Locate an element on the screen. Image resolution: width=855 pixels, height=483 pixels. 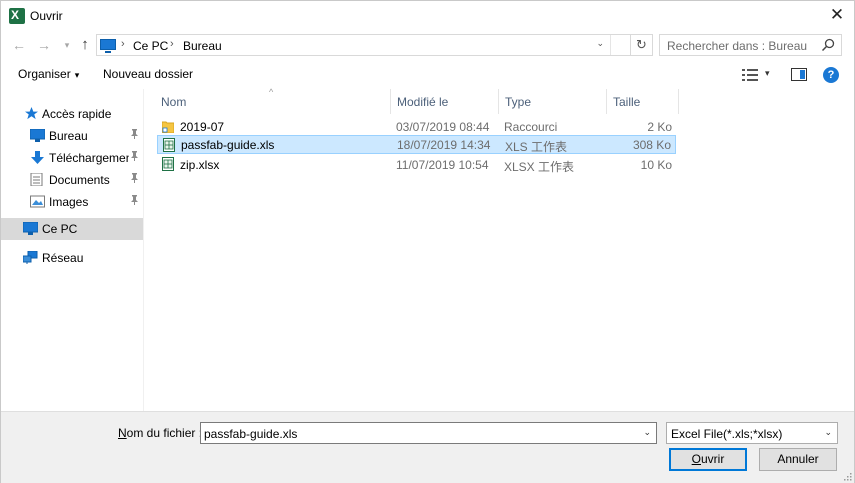
recent-locations-button: ▾ is located at coordinates (67, 45).